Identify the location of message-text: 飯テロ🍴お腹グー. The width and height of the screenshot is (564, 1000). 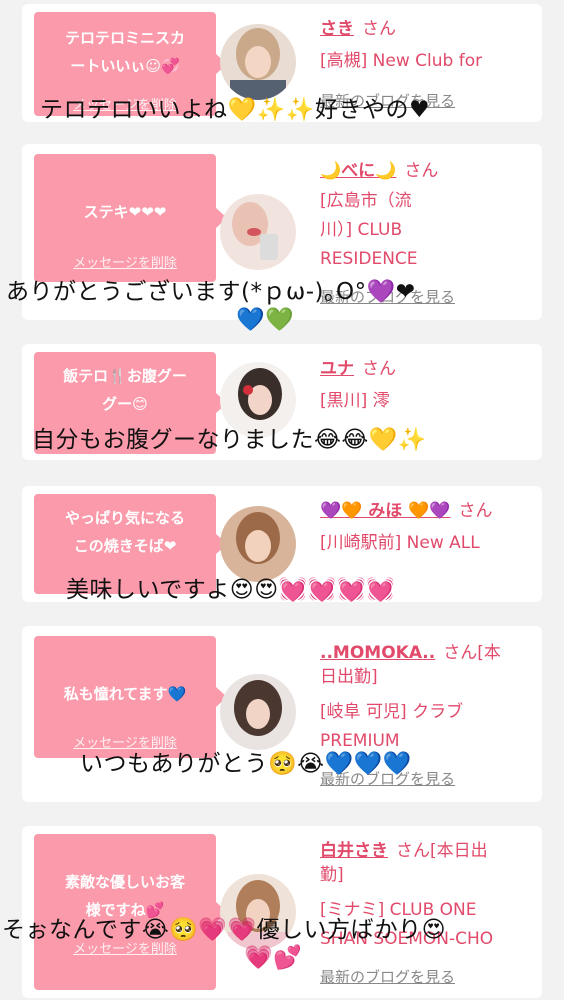
(125, 376).